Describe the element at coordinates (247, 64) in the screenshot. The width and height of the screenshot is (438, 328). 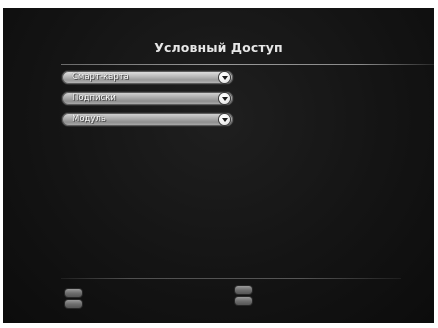
I see `title-divider` at that location.